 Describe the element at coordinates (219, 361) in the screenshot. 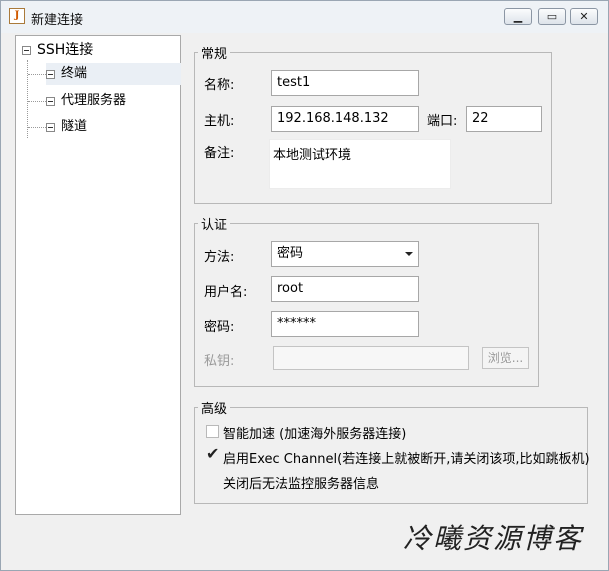

I see `private-key-label: 私钥:` at that location.